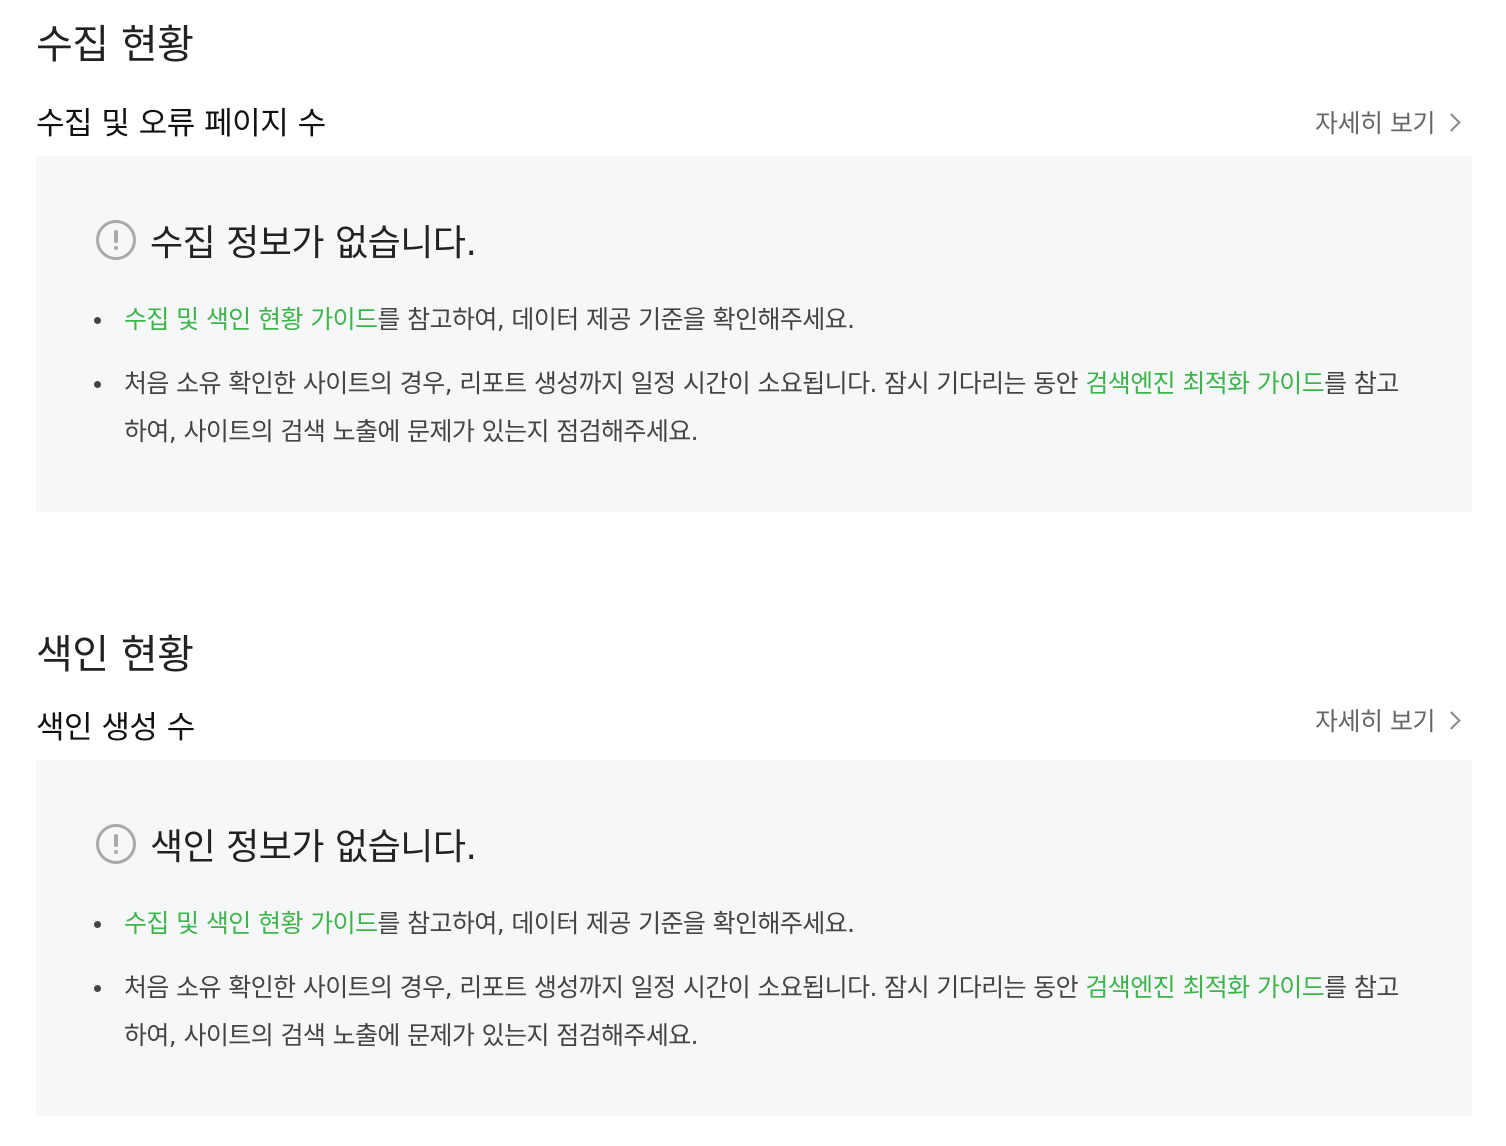 Image resolution: width=1506 pixels, height=1146 pixels. What do you see at coordinates (313, 243) in the screenshot?
I see `empty-state-title: 수집 정보가 없습니다.` at bounding box center [313, 243].